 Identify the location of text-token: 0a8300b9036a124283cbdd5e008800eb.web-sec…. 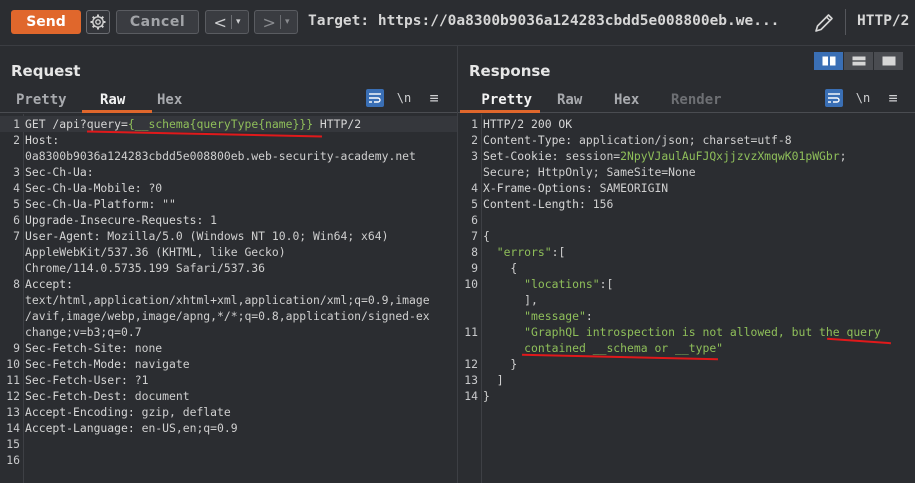
(220, 156).